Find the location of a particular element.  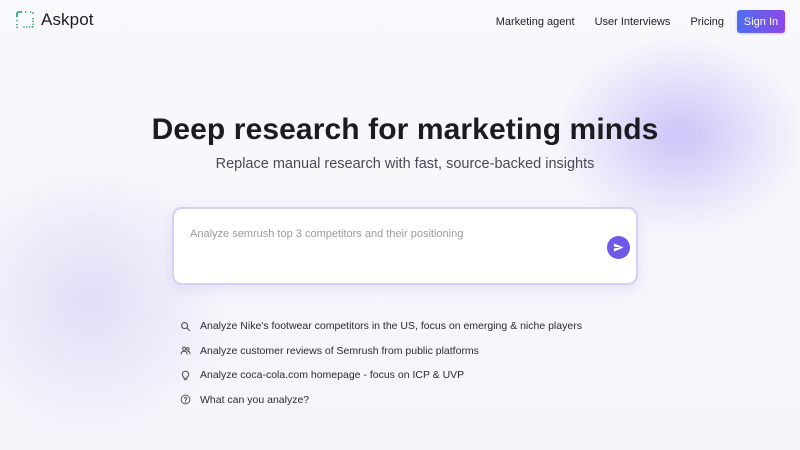

brand-name: Askpot is located at coordinates (67, 19).